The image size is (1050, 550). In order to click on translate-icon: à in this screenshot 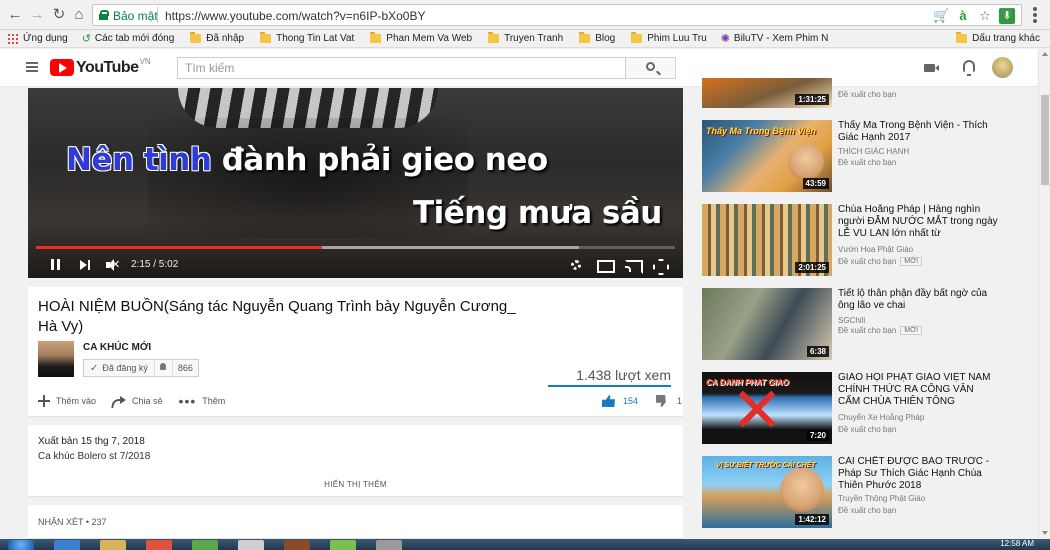, I will do `click(963, 16)`.